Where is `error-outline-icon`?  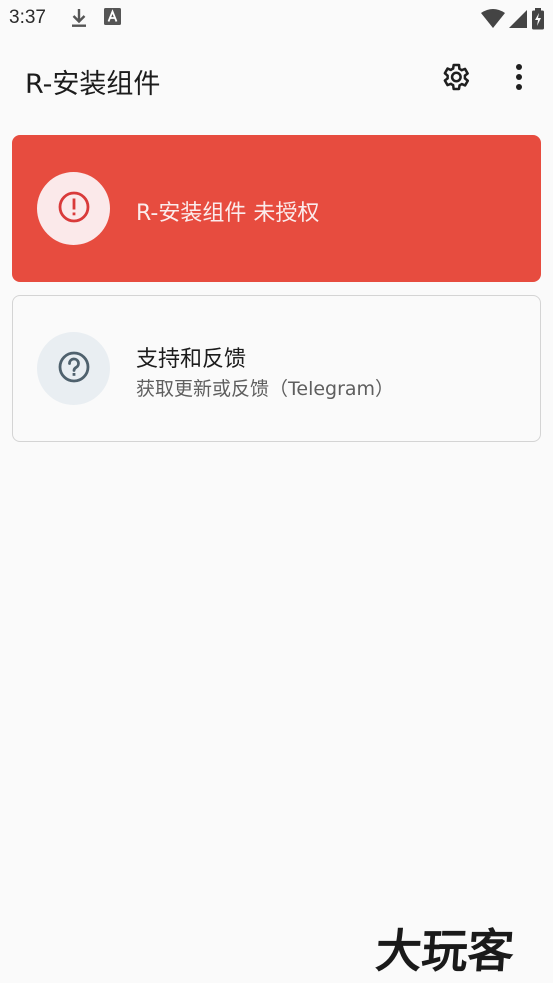
error-outline-icon is located at coordinates (74, 209).